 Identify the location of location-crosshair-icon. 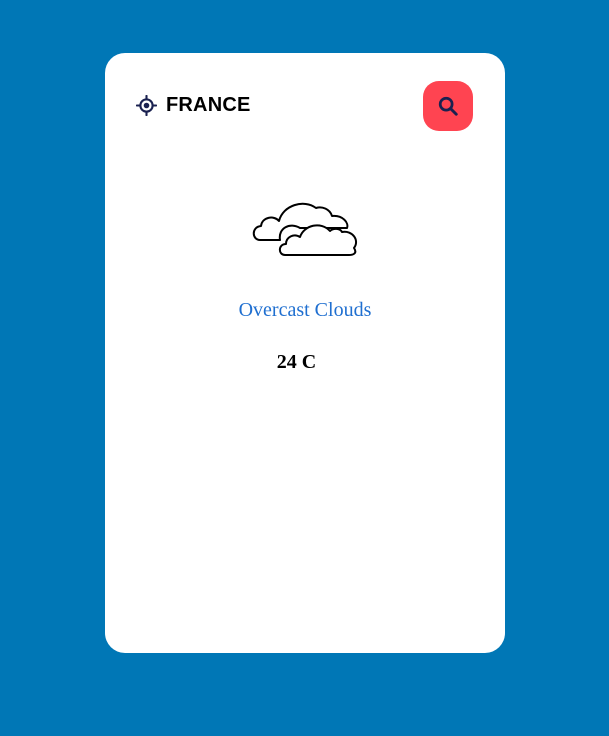
(146, 105).